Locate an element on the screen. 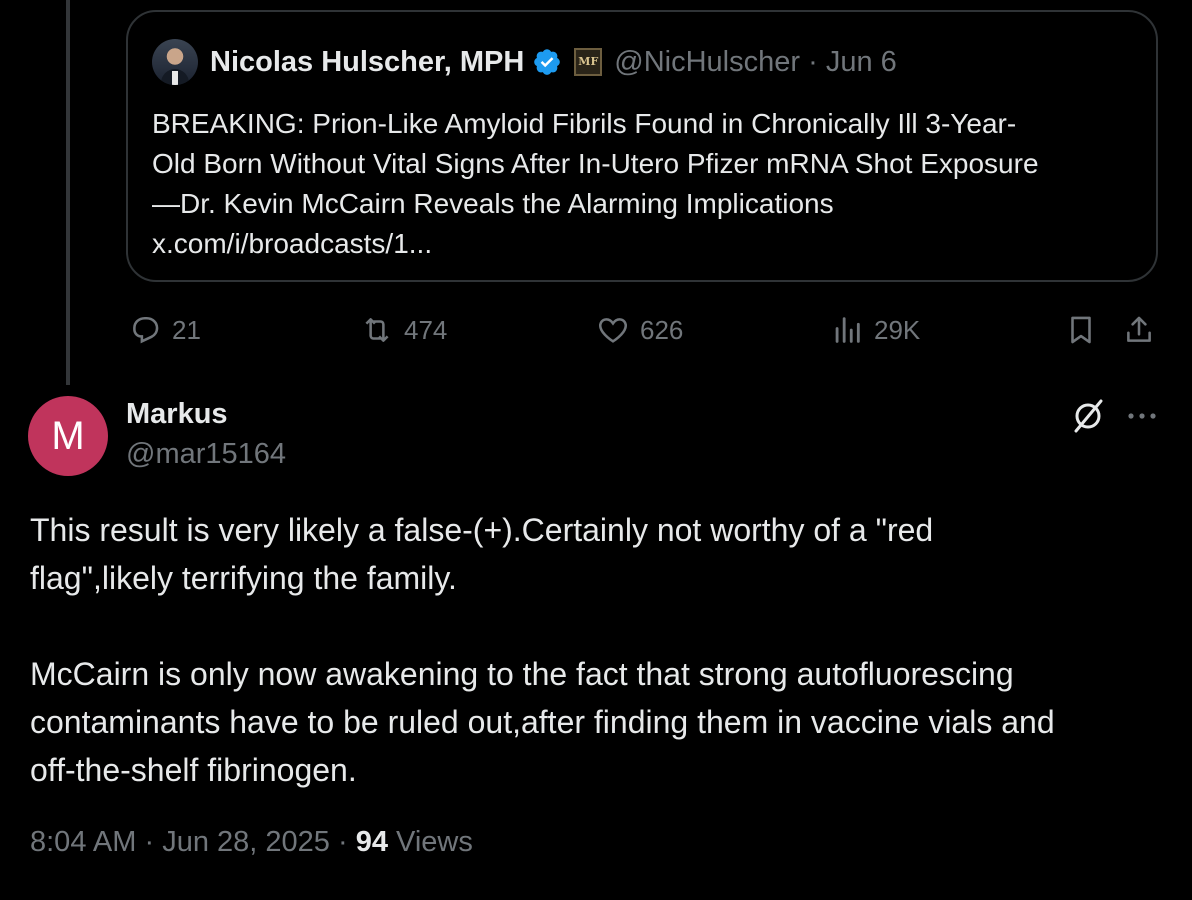  post-date: Jun 28, 2025 is located at coordinates (246, 842).